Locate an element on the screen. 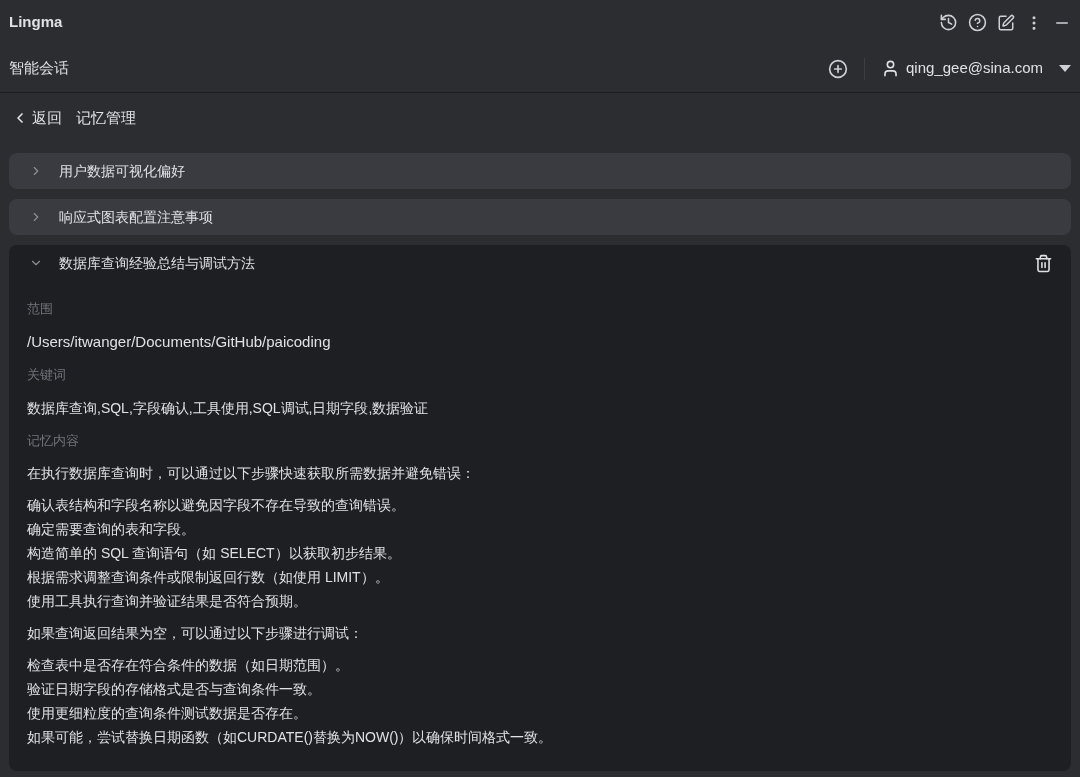 This screenshot has width=1080, height=777. memory-text-line: 构造简单的 SQL 查询语句（如 SELECT）以获取初步结果。 is located at coordinates (214, 553).